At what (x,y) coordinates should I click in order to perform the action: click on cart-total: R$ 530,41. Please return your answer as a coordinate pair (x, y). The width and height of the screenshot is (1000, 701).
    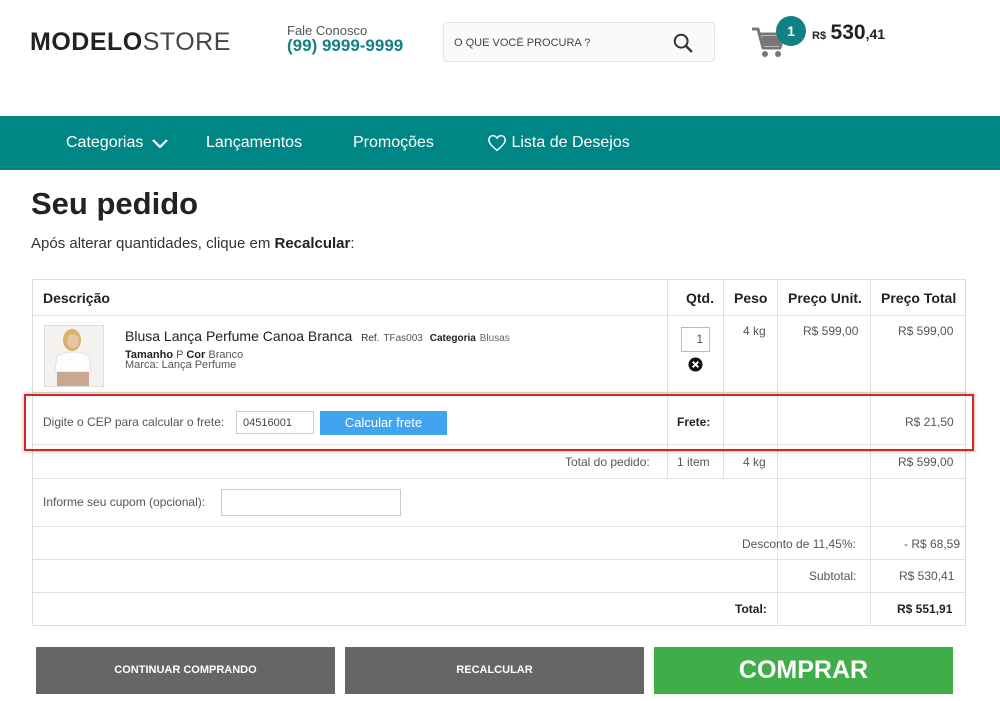
    Looking at the image, I should click on (848, 33).